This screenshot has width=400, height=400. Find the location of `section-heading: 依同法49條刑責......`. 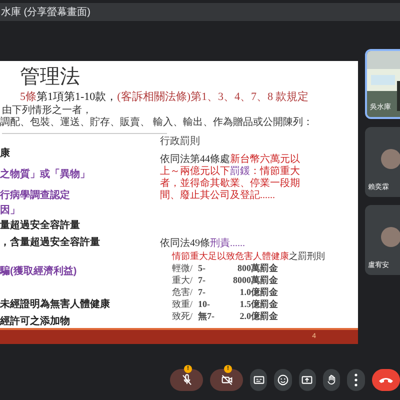

section-heading: 依同法49條刑責...... is located at coordinates (203, 244).